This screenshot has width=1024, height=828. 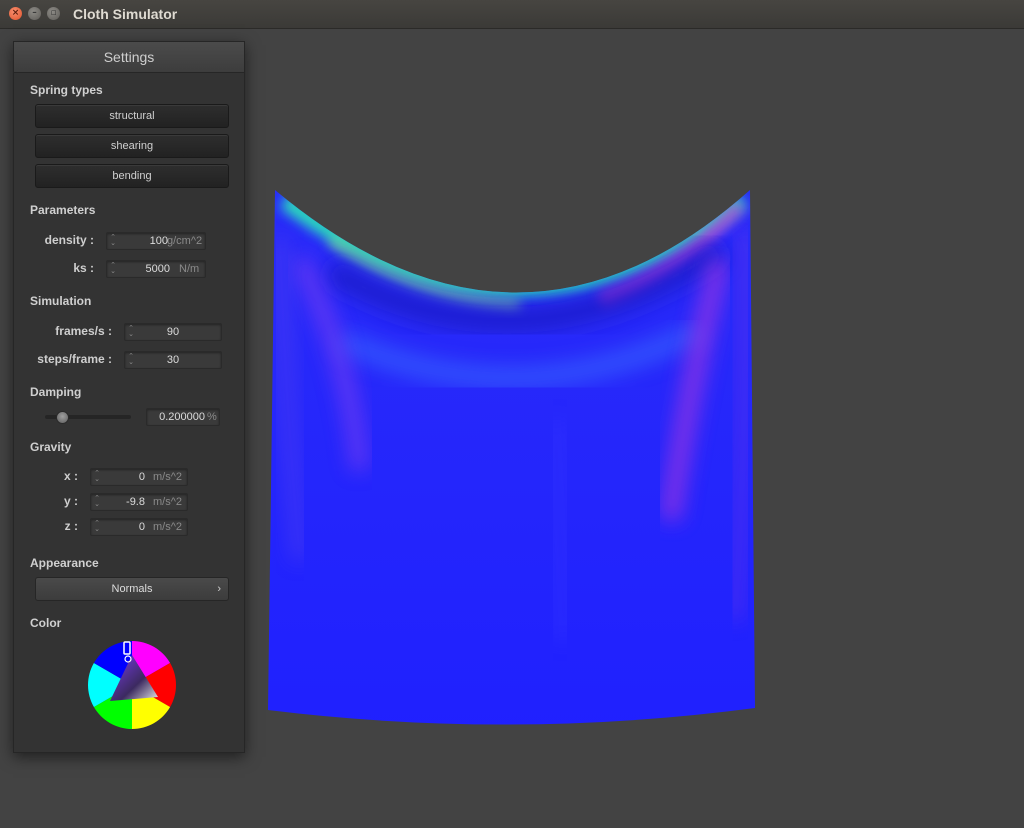 I want to click on frames-per-s-field: ⌃ ⌄ 90, so click(x=173, y=332).